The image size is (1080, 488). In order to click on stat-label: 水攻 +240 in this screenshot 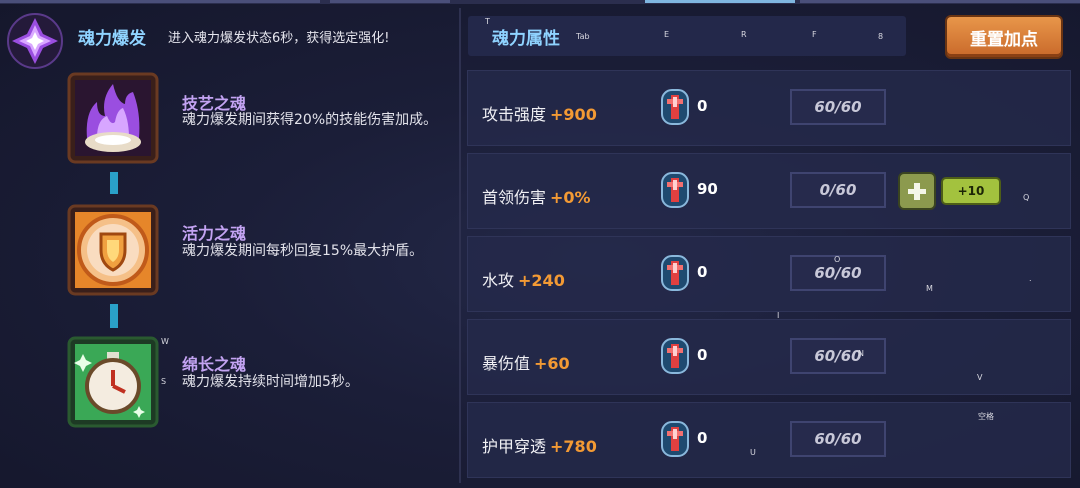, I will do `click(523, 279)`.